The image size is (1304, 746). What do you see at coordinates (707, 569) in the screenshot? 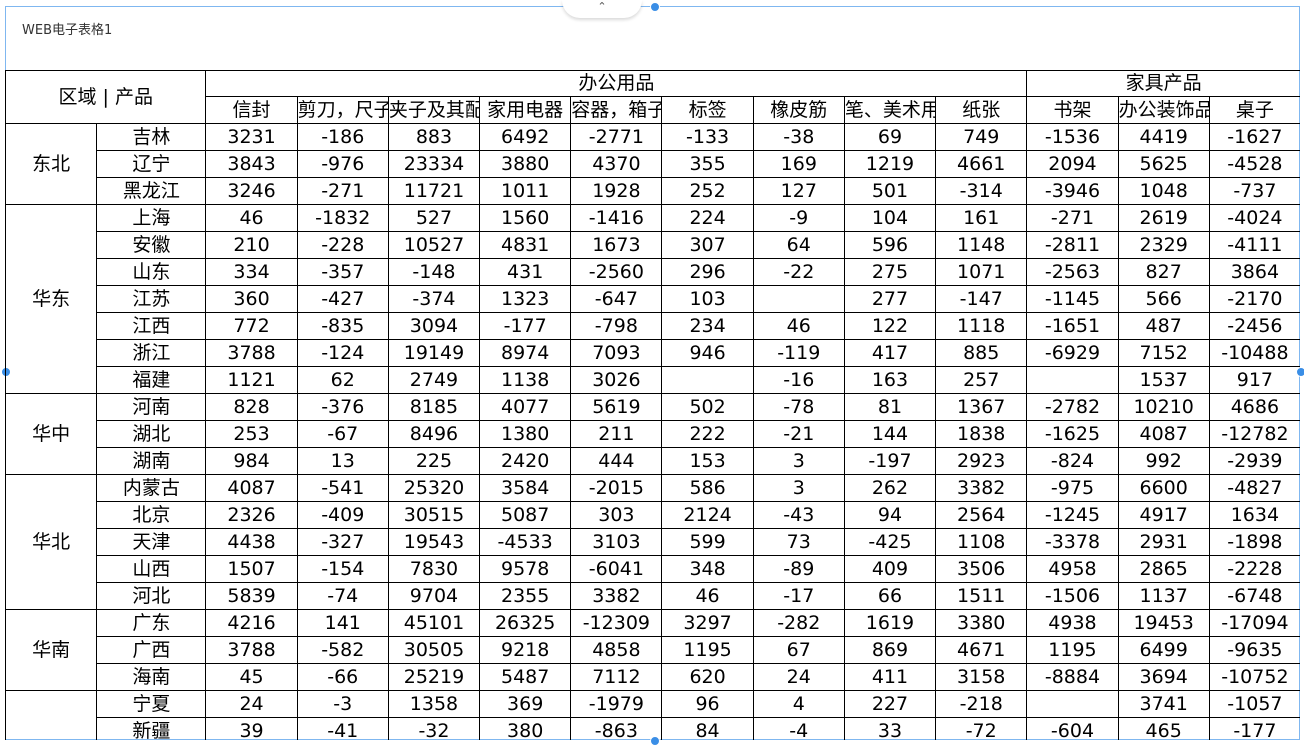
I see `value-cell: 348` at bounding box center [707, 569].